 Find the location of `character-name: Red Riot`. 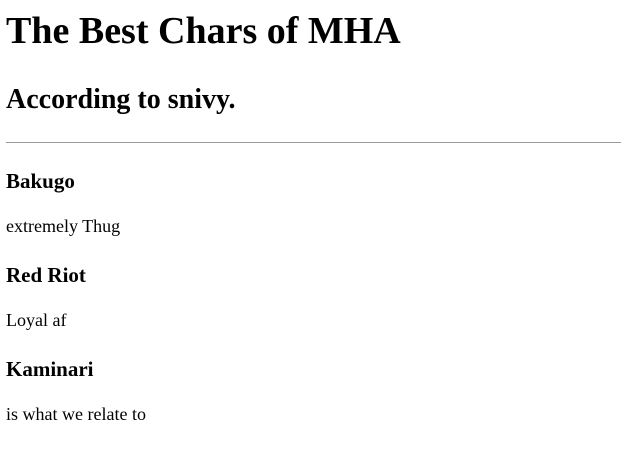

character-name: Red Riot is located at coordinates (46, 275).